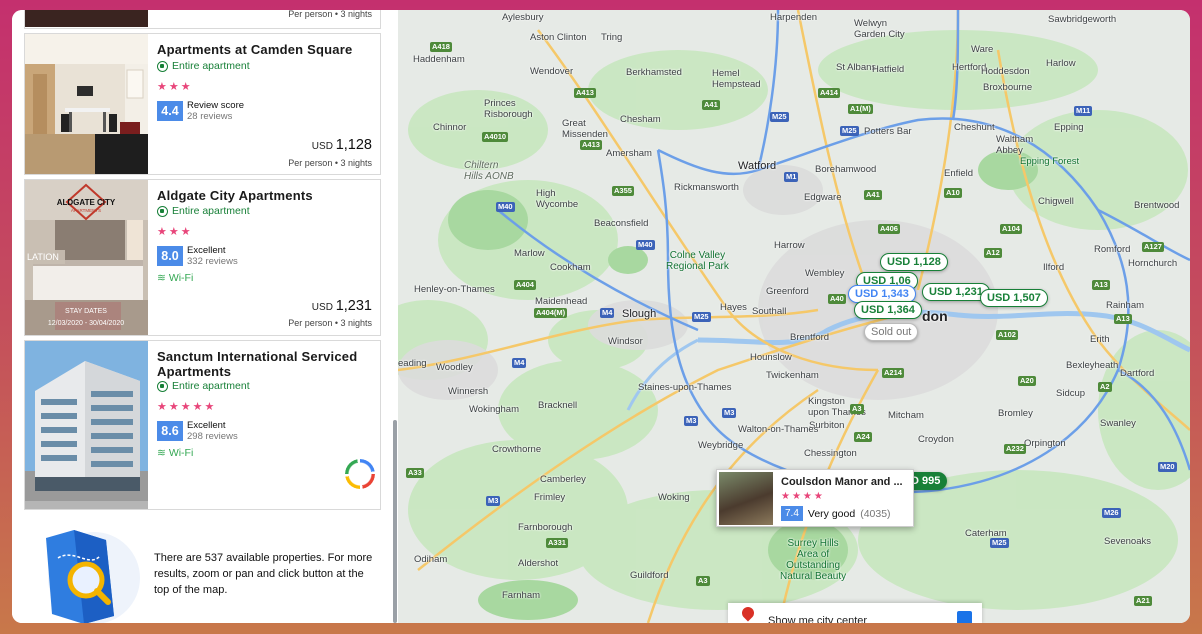 This screenshot has width=1202, height=634. What do you see at coordinates (974, 127) in the screenshot?
I see `place-label: Cheshunt` at bounding box center [974, 127].